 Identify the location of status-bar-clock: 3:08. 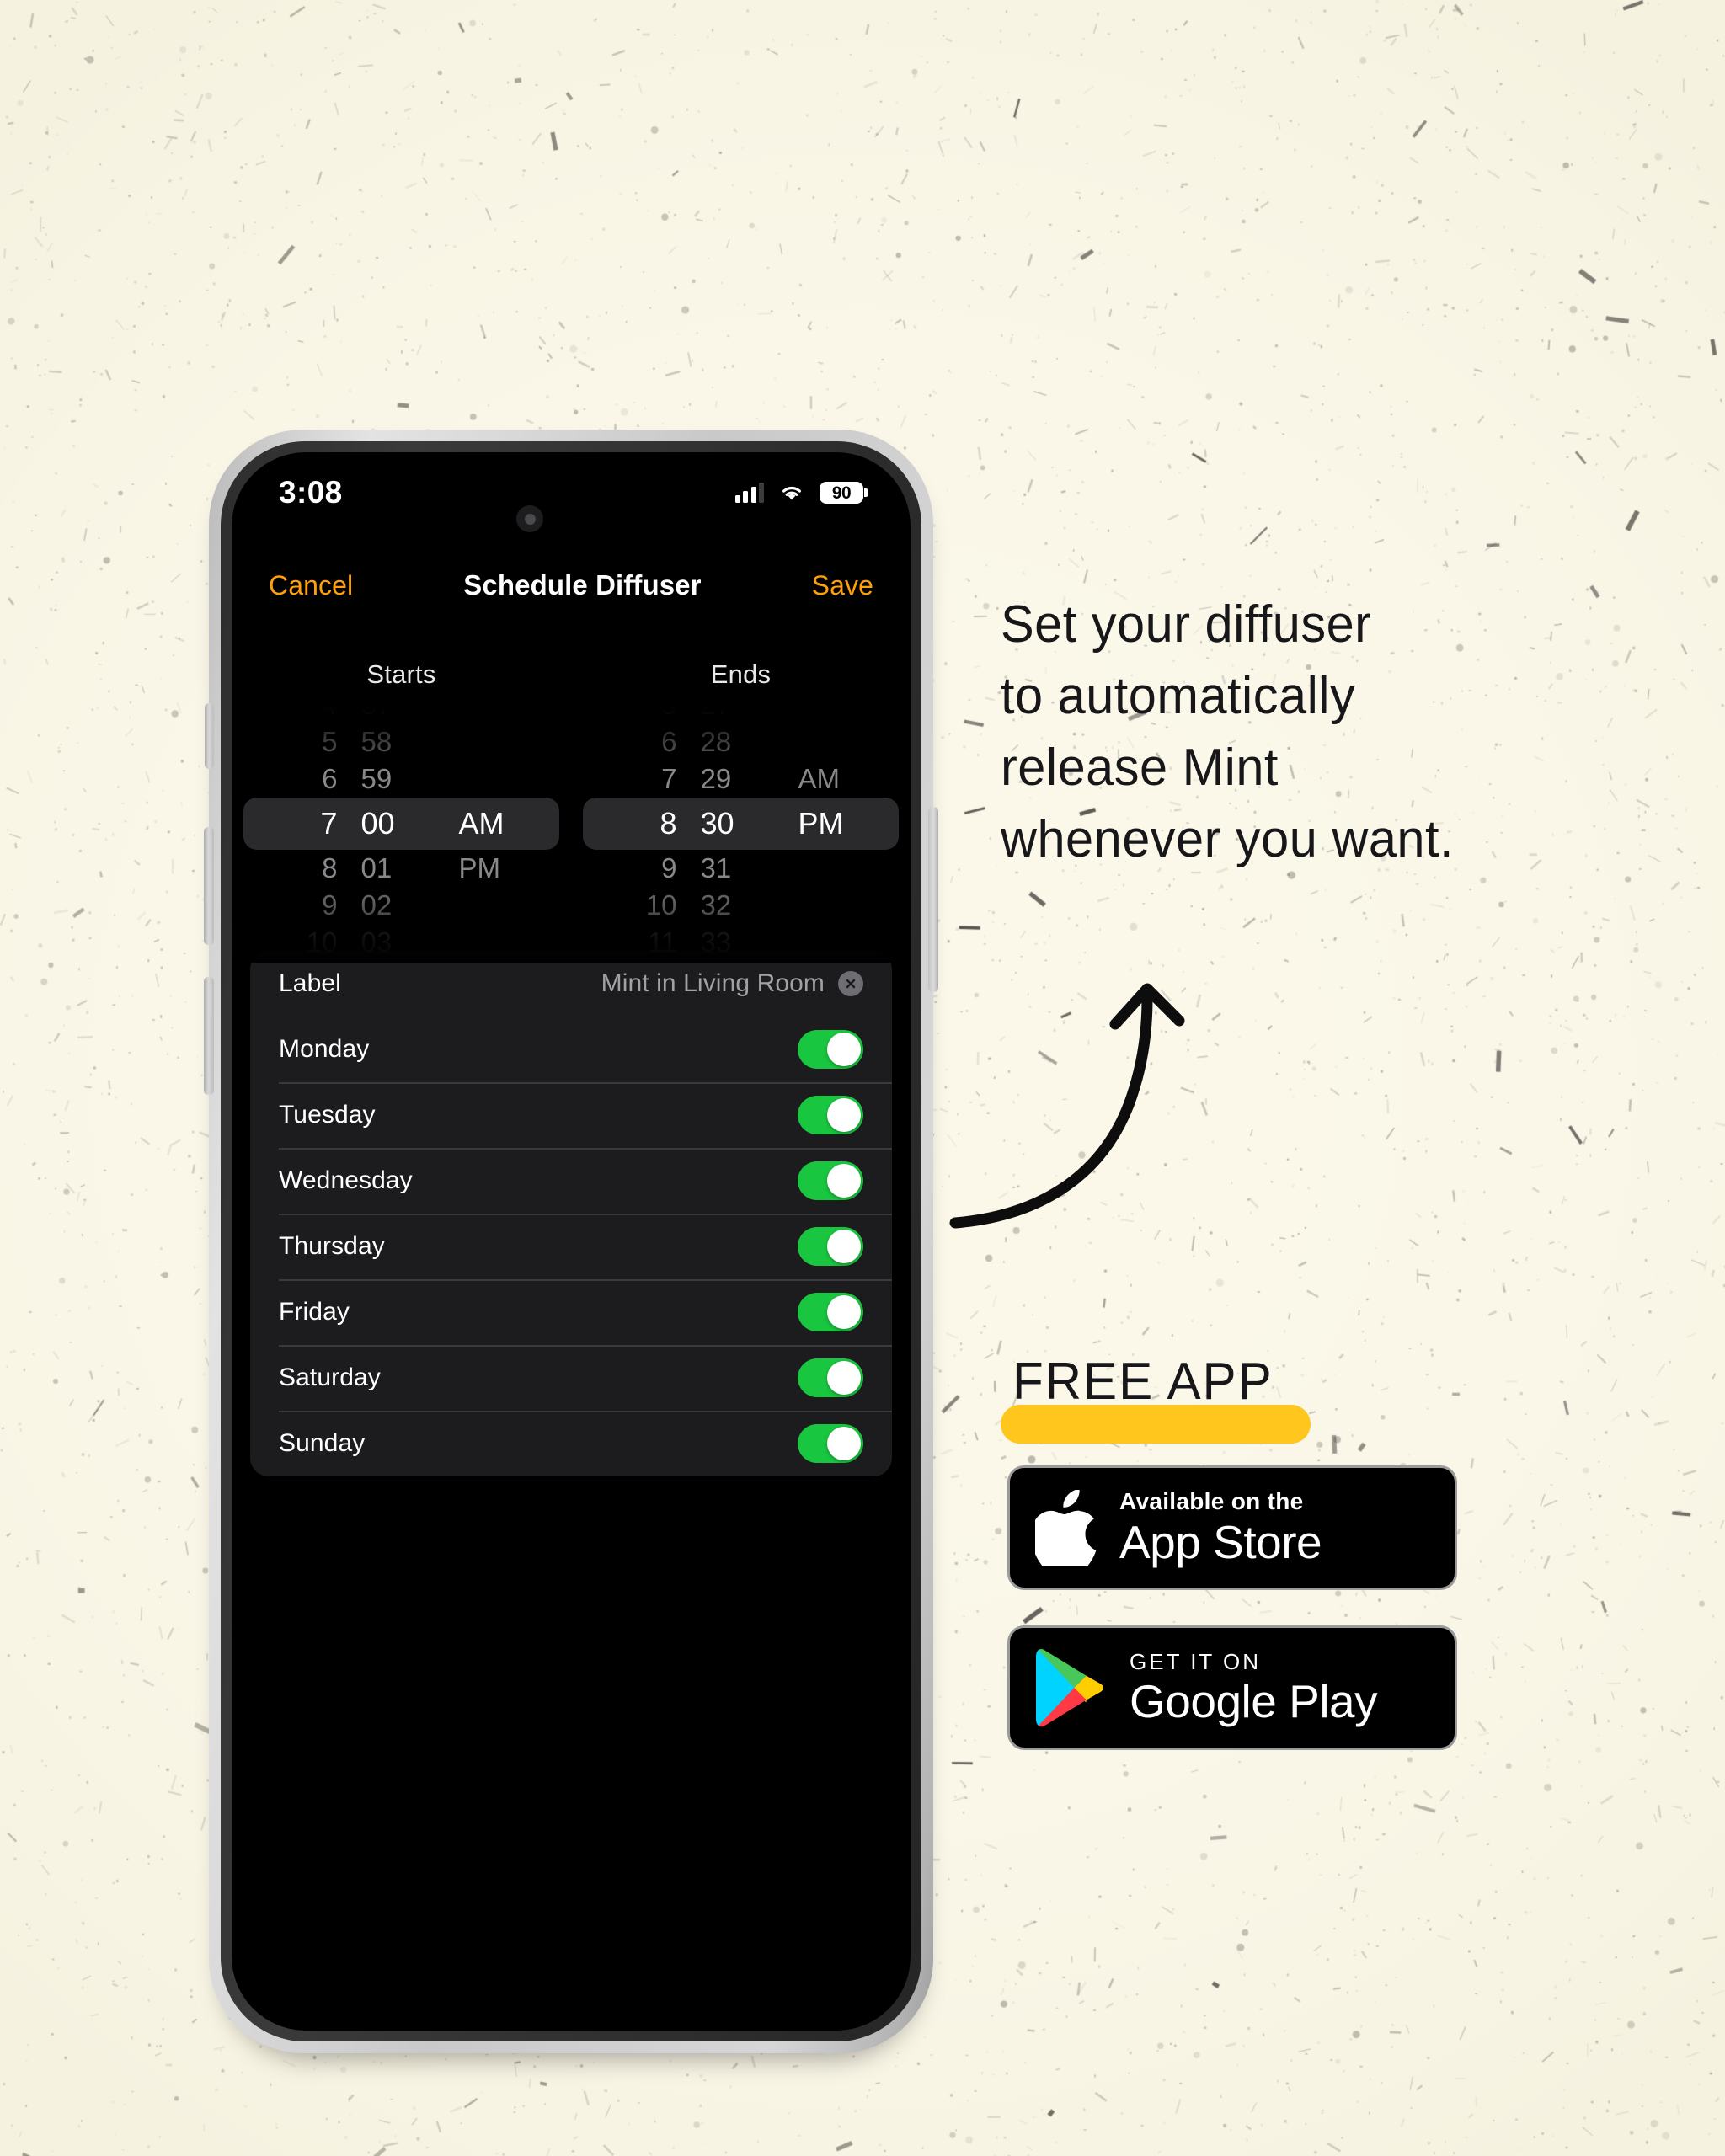
(311, 492).